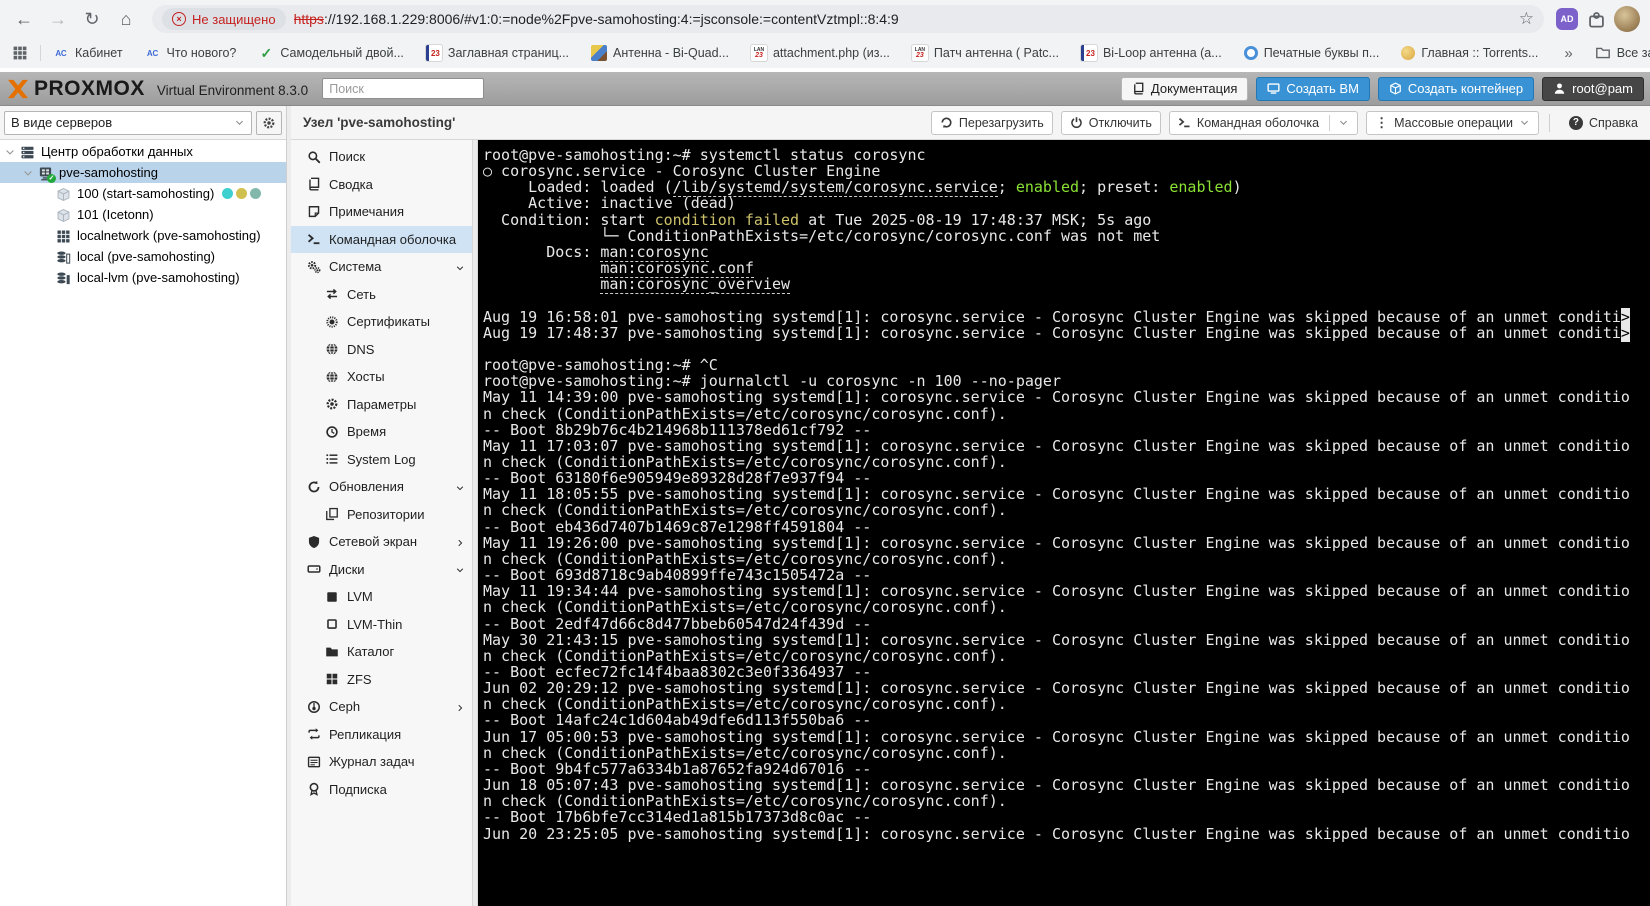 The image size is (1650, 906). What do you see at coordinates (143, 151) in the screenshot?
I see `tree-item-datacenter: Центр обработки данных` at bounding box center [143, 151].